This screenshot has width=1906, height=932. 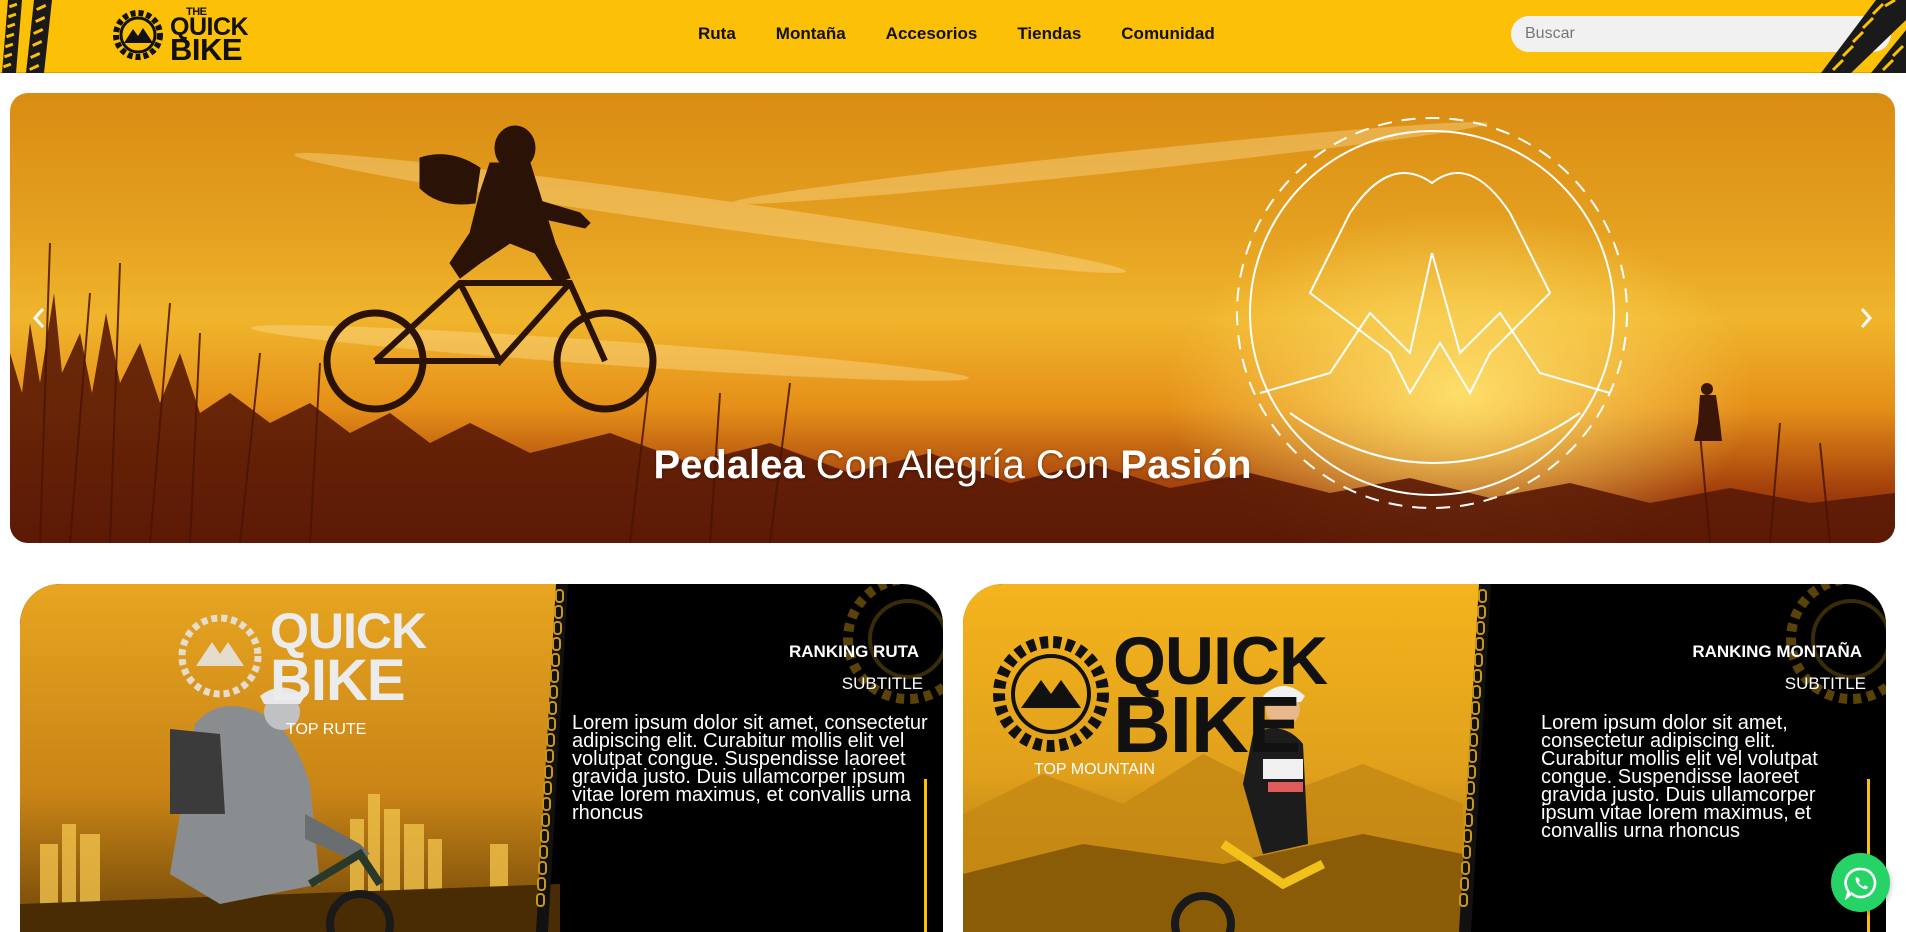 I want to click on whatsapp-icon, so click(x=1859, y=883).